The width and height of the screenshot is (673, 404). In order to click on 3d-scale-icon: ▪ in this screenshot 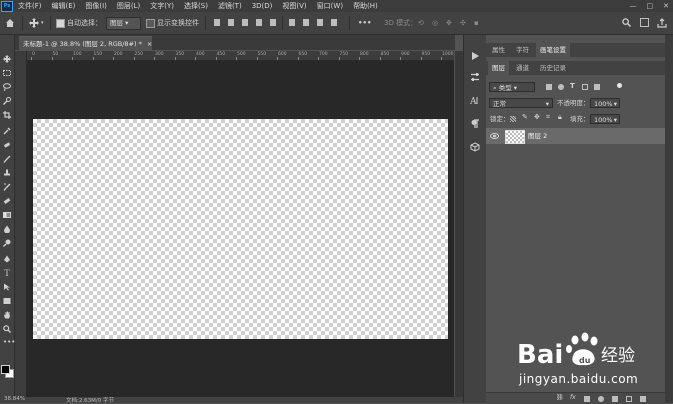, I will do `click(476, 23)`.